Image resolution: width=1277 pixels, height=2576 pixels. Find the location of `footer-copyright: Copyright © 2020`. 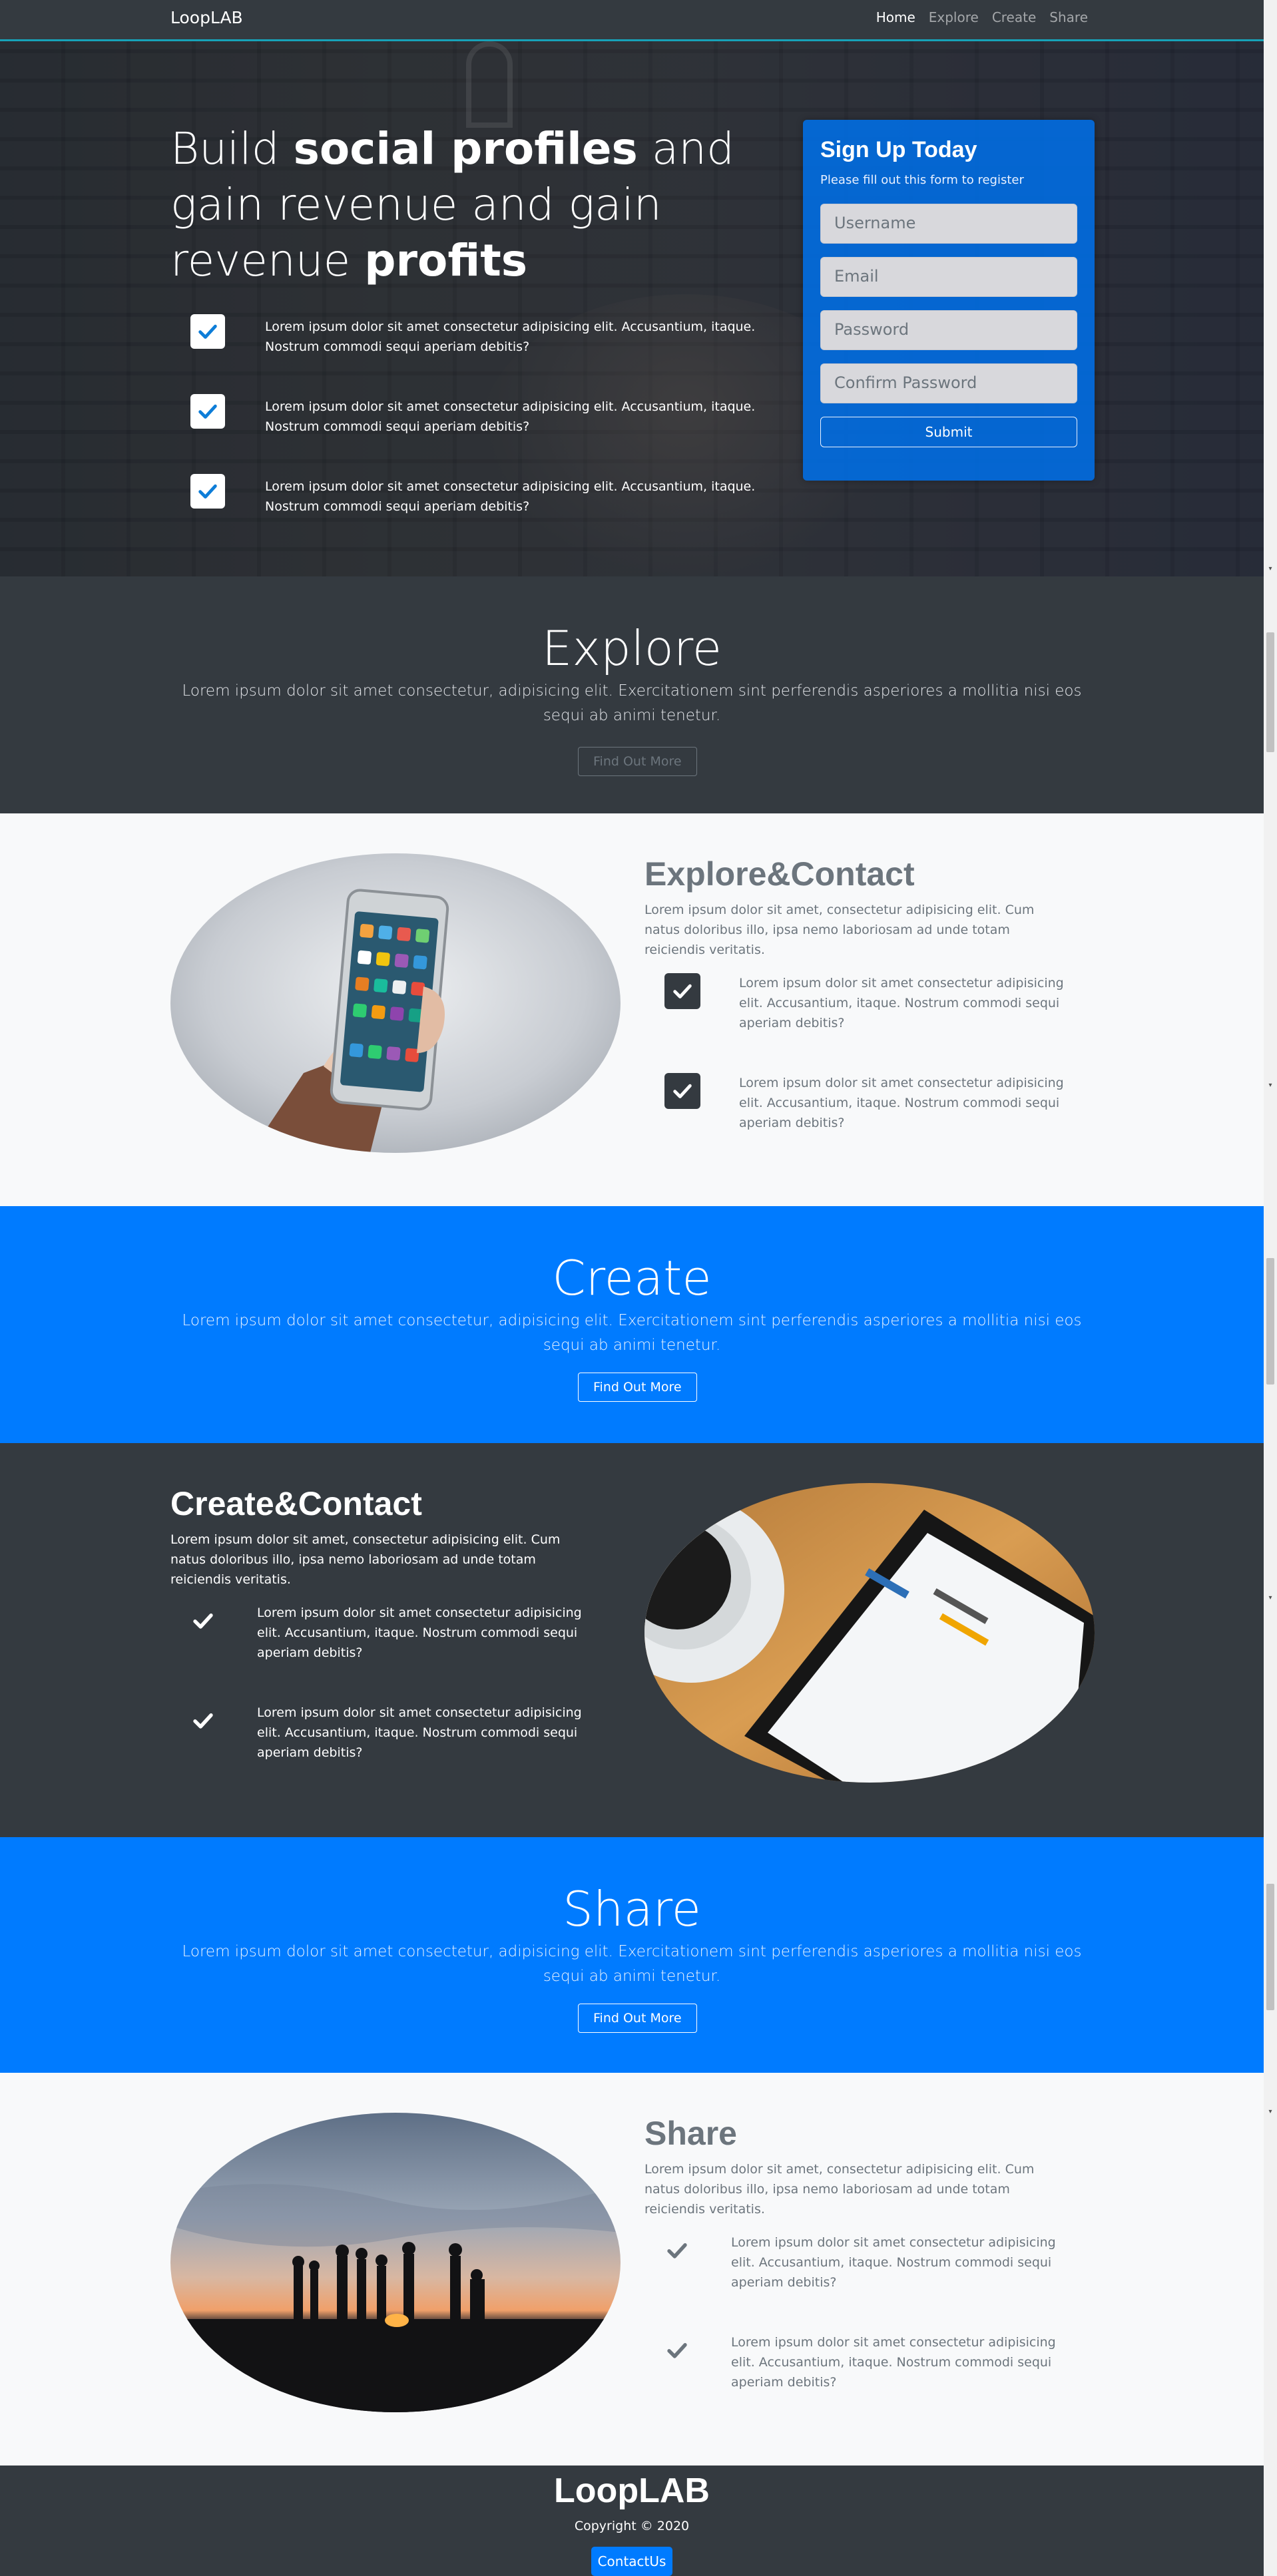

footer-copyright: Copyright © 2020 is located at coordinates (632, 2526).